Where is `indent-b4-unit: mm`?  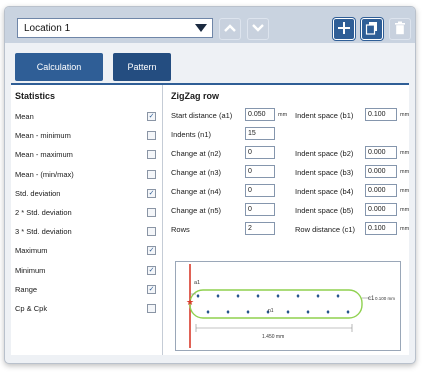 indent-b4-unit: mm is located at coordinates (405, 191).